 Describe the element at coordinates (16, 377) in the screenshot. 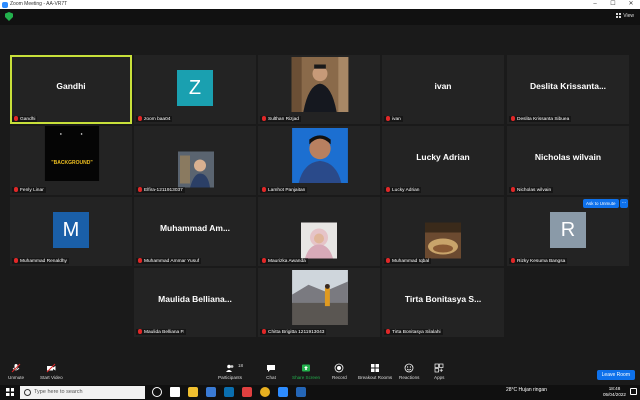

I see `unmute-label: Unmute` at that location.